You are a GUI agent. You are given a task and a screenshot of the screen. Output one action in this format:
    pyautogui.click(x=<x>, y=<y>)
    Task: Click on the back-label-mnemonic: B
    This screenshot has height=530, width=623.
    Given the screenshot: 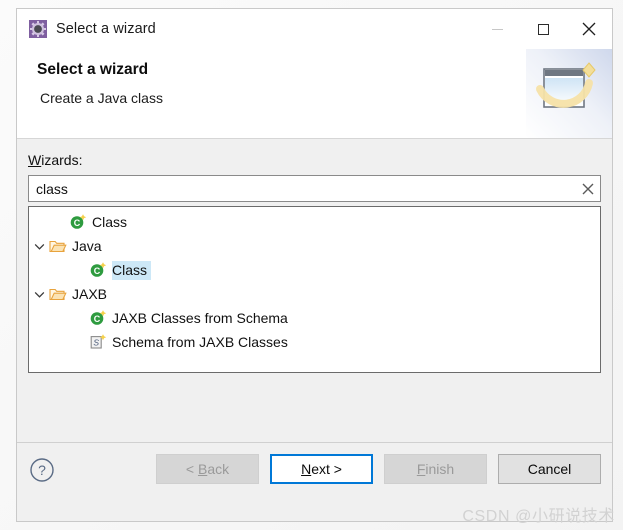 What is the action you would take?
    pyautogui.click(x=202, y=469)
    